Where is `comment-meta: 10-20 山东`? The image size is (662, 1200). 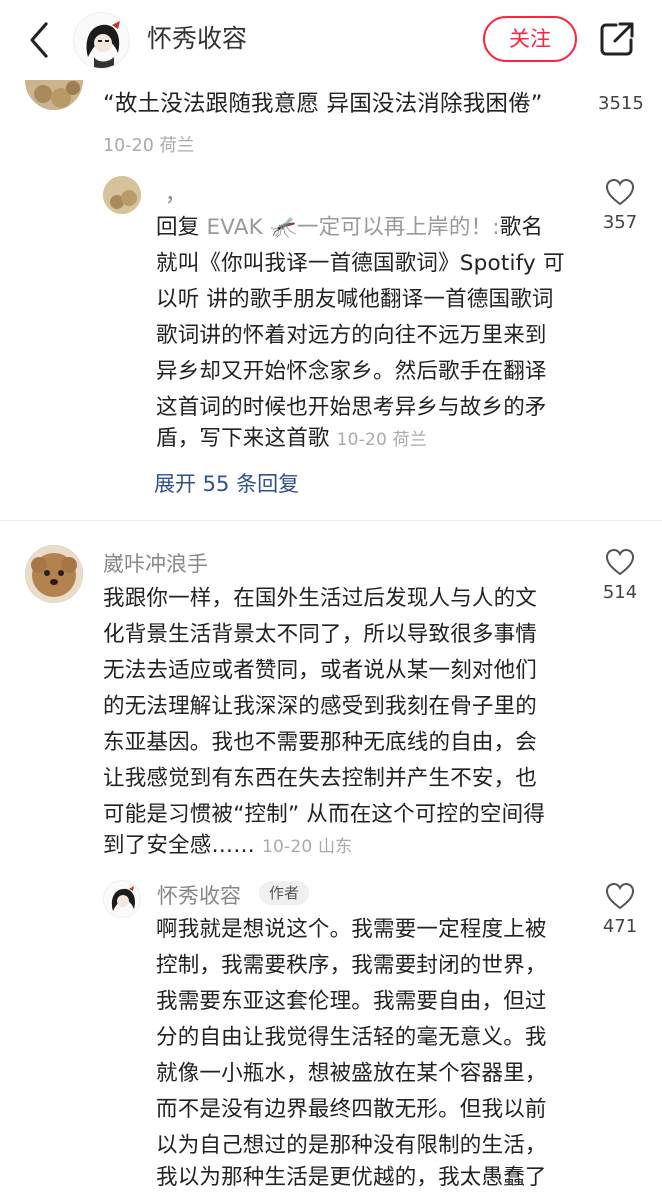 comment-meta: 10-20 山东 is located at coordinates (307, 847).